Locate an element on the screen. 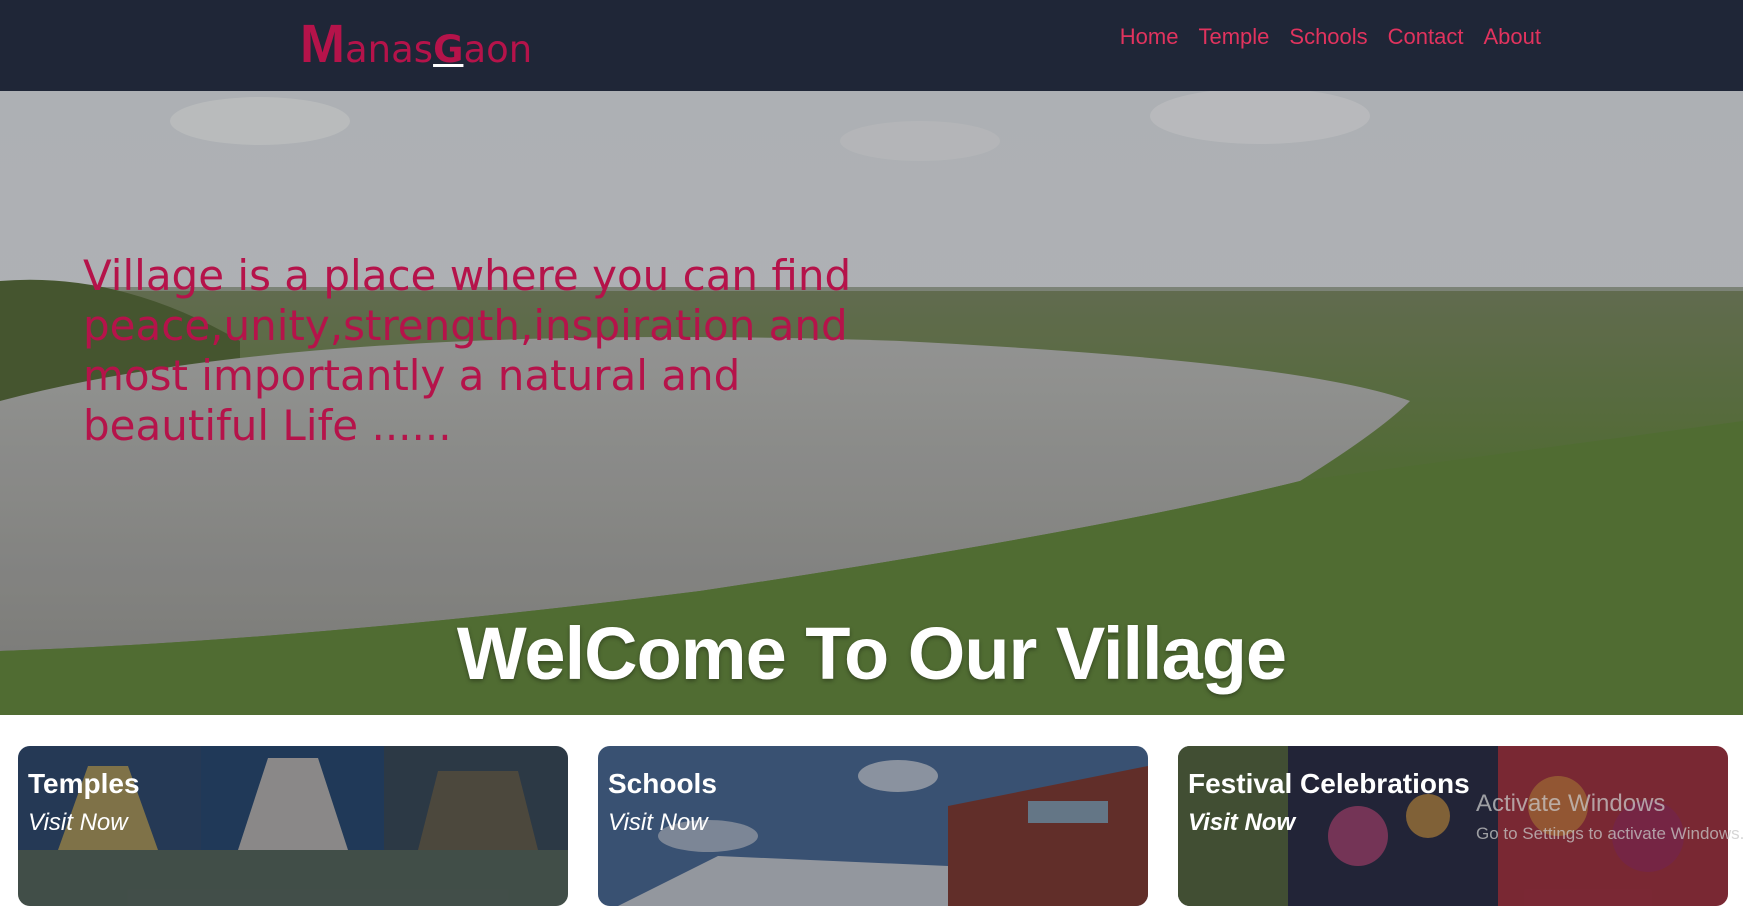 The image size is (1743, 906). festival-visit-link: Visit Now is located at coordinates (1241, 823).